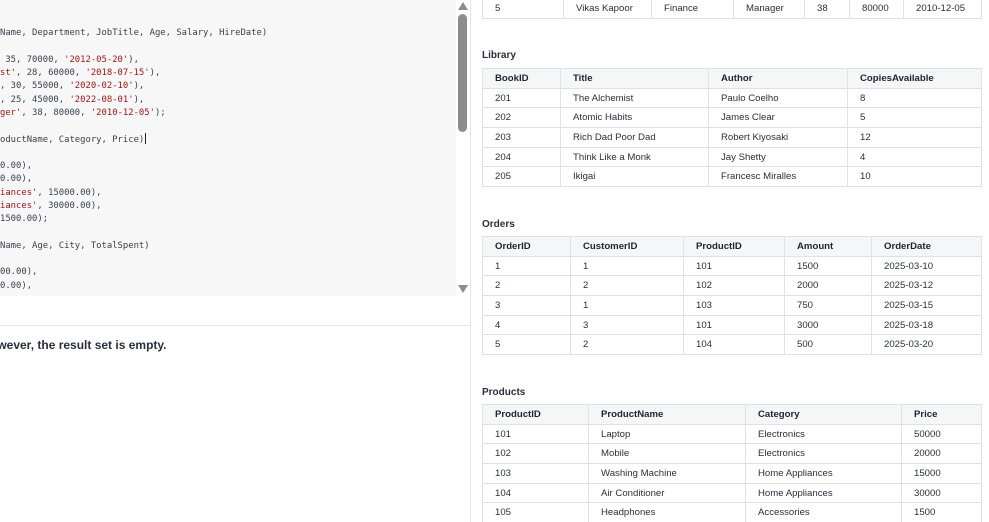  Describe the element at coordinates (778, 137) in the screenshot. I see `table-cell: Robert Kiyosaki` at that location.